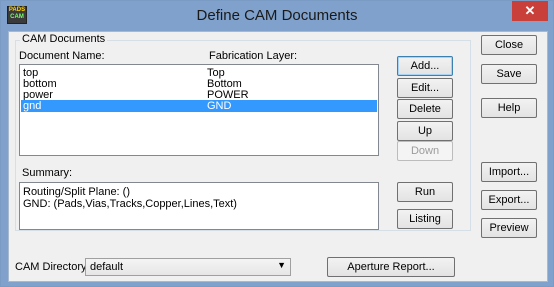 The height and width of the screenshot is (287, 554). What do you see at coordinates (52, 267) in the screenshot?
I see `cam-directory-label: CAM Directory:` at bounding box center [52, 267].